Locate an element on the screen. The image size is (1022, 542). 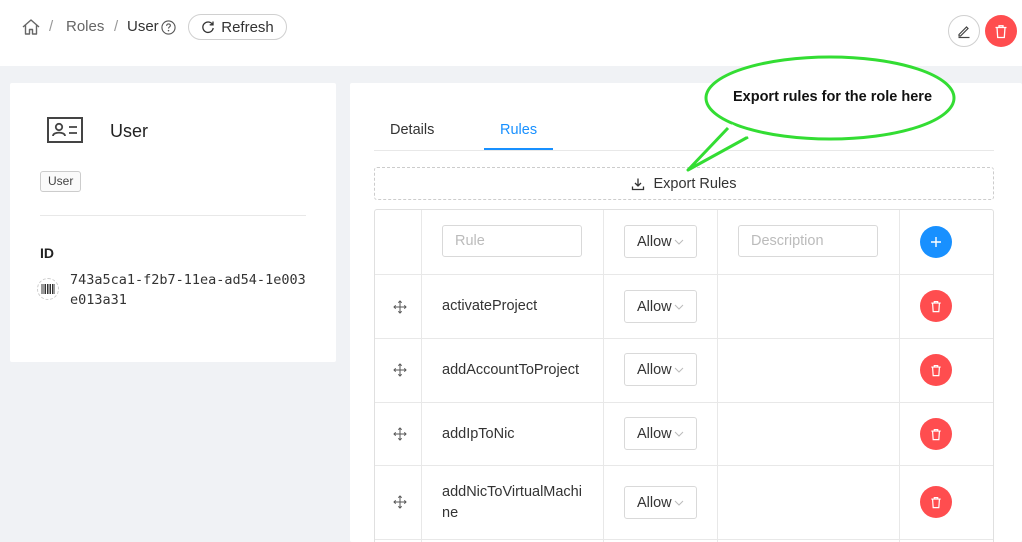
edit-icon is located at coordinates (964, 32).